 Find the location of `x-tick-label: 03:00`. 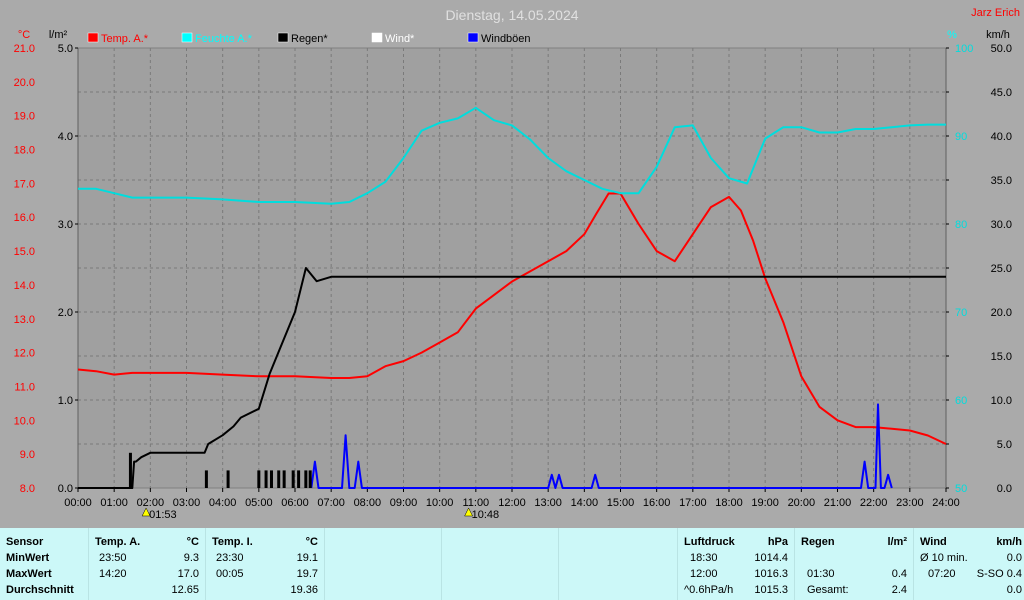

x-tick-label: 03:00 is located at coordinates (187, 503).